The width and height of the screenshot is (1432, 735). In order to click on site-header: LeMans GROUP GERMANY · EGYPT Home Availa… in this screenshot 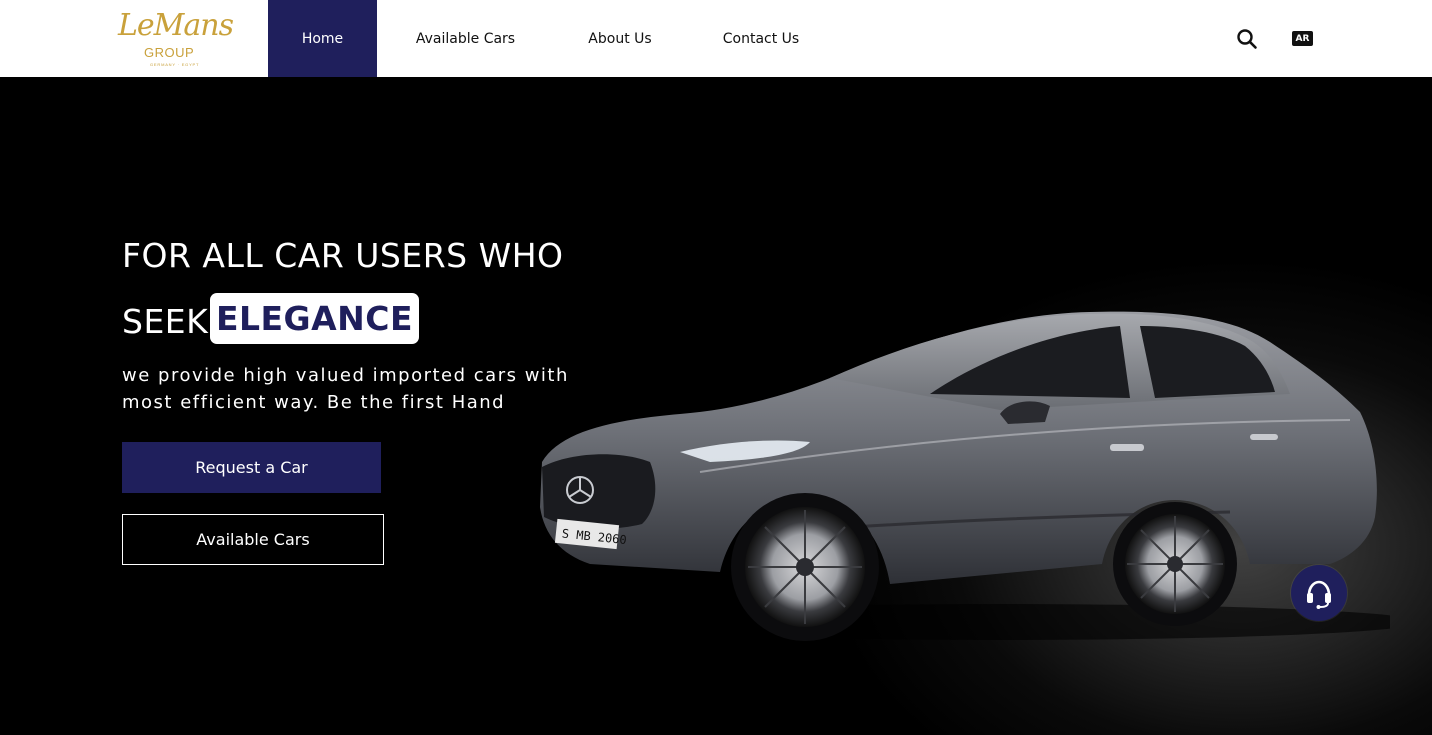, I will do `click(716, 38)`.